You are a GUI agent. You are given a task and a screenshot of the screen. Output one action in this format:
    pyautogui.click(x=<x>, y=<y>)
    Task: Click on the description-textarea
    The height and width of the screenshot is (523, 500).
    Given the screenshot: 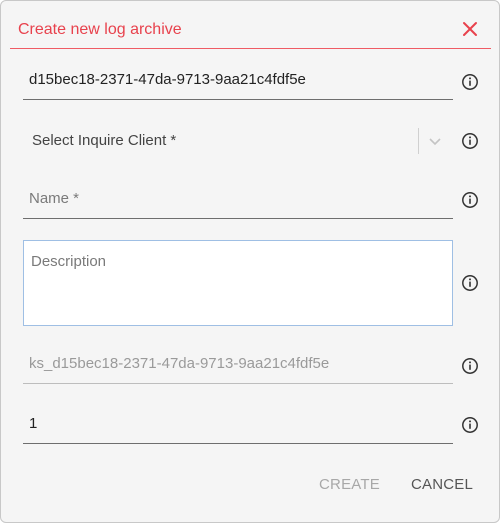 What is the action you would take?
    pyautogui.click(x=238, y=283)
    